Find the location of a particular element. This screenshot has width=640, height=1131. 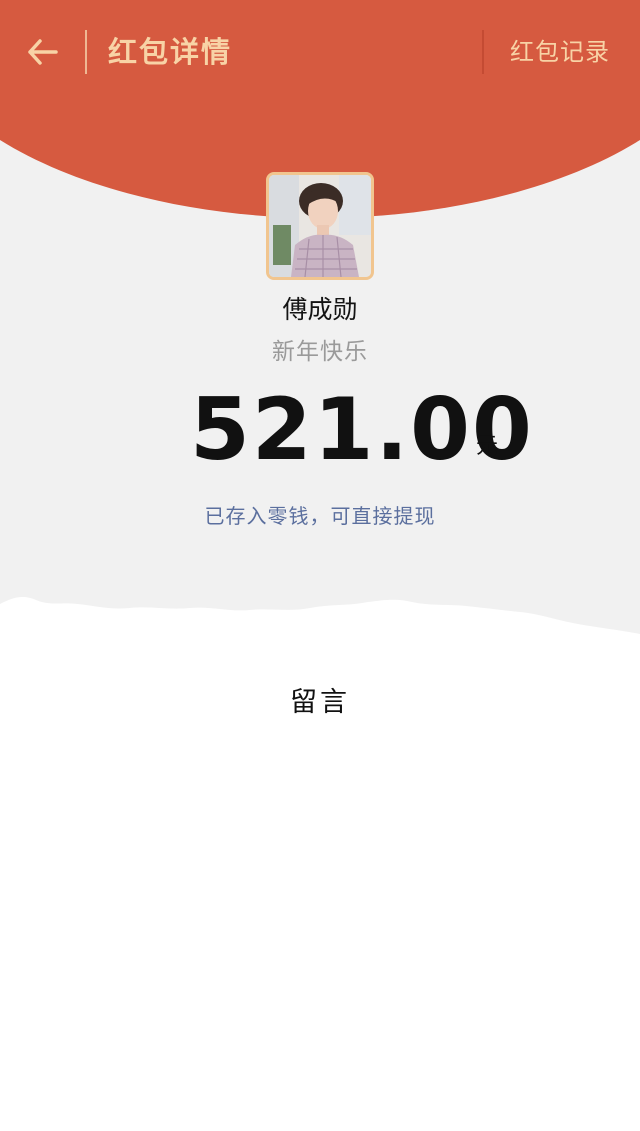

back-button is located at coordinates (42, 52).